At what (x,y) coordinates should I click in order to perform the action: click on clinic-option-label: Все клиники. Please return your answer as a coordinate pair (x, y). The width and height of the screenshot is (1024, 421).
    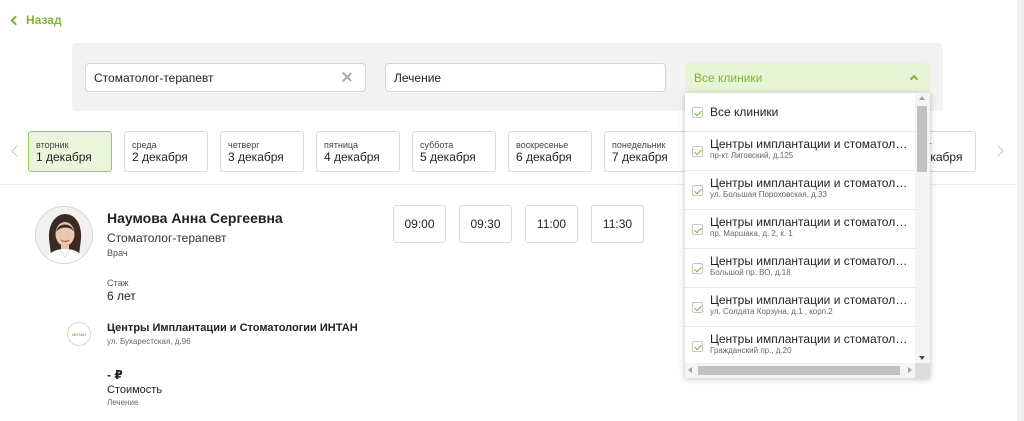
    Looking at the image, I should click on (744, 112).